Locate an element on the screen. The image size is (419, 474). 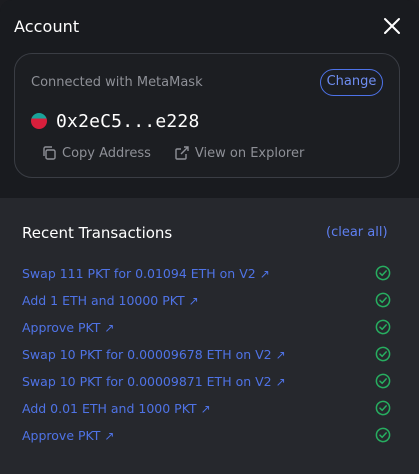
list-item: Swap 10 PKT for 0.00009678 ETH on V2 ↗ is located at coordinates (208, 354).